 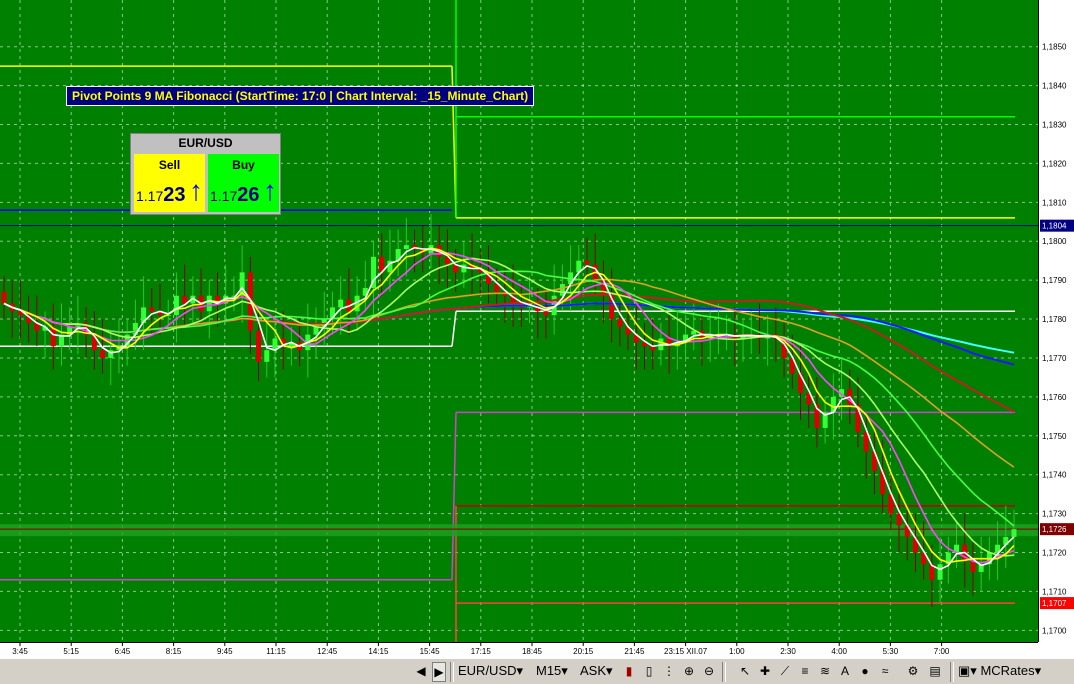 What do you see at coordinates (1054, 125) in the screenshot?
I see `price-tick-label: 1,1830` at bounding box center [1054, 125].